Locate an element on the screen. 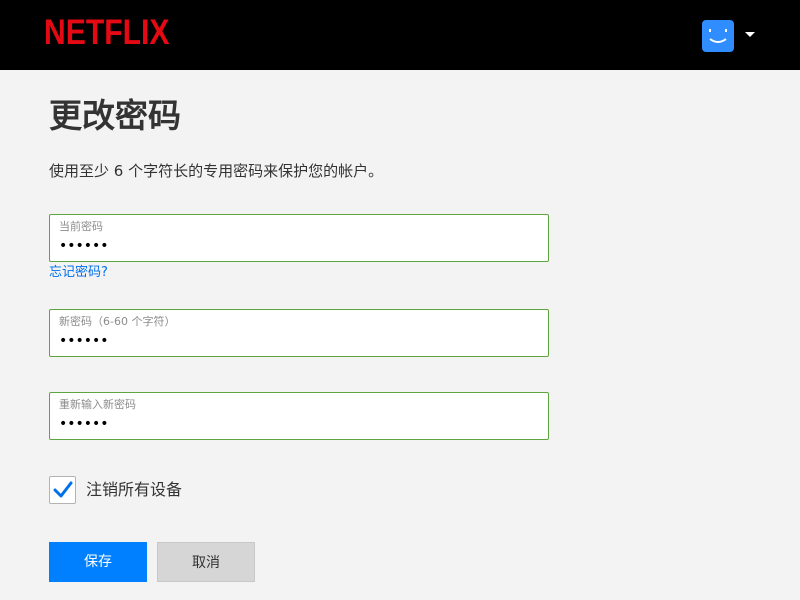  top-header: NETFLIX is located at coordinates (400, 35).